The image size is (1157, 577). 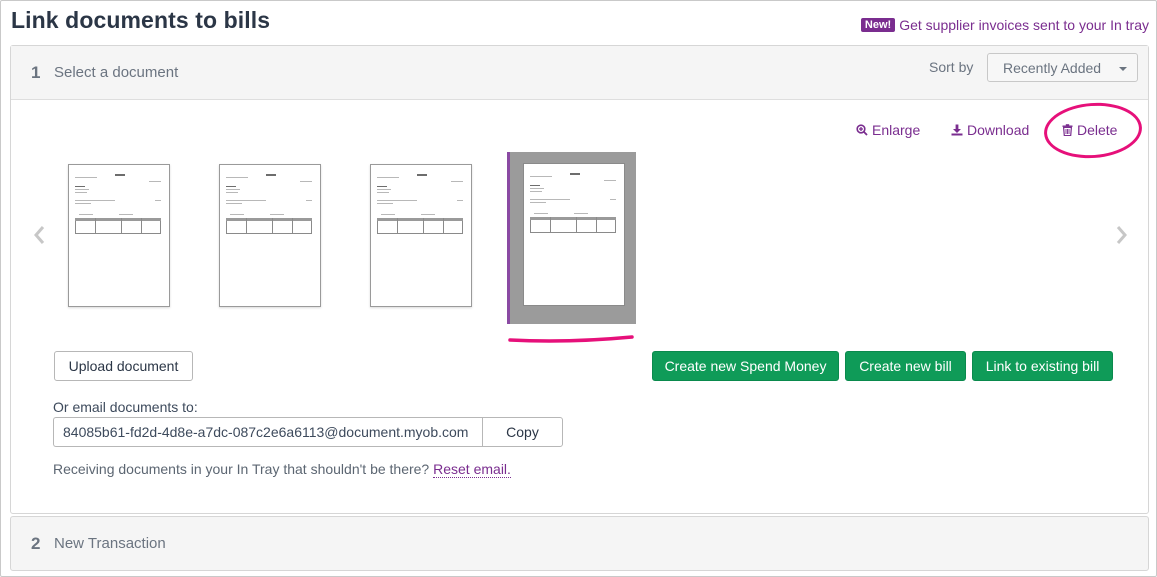 I want to click on enlarge-label: Enlarge, so click(x=896, y=130).